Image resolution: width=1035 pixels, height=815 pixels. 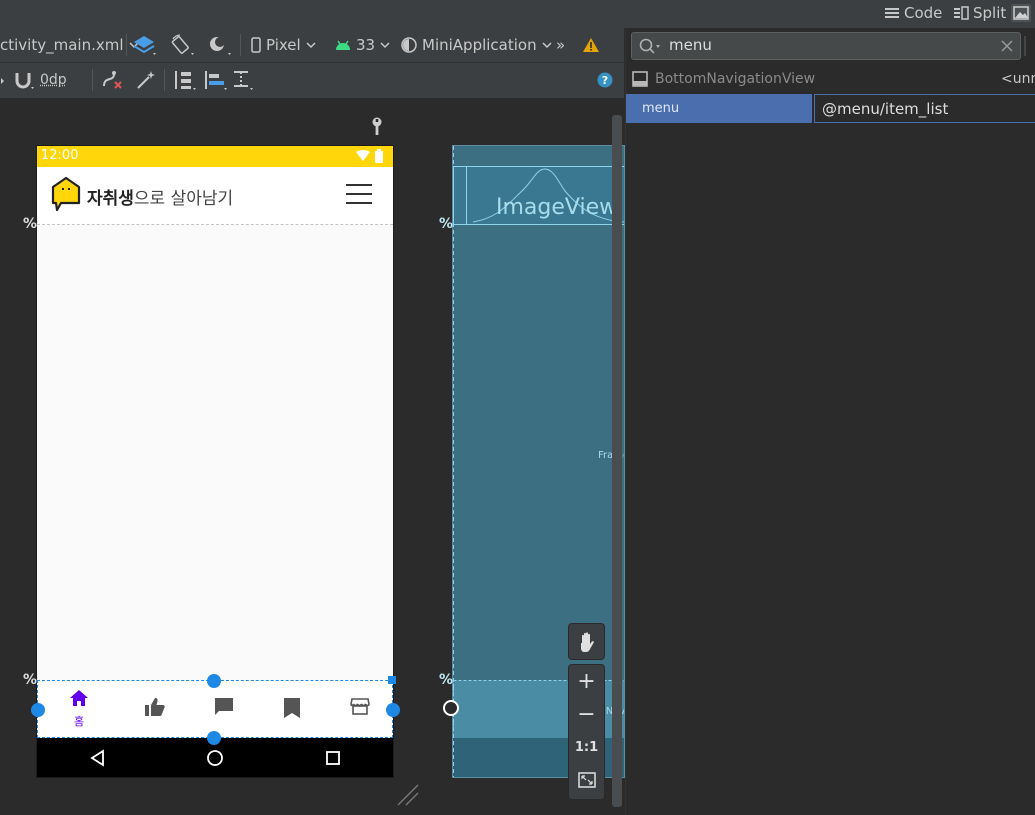 What do you see at coordinates (517, 14) in the screenshot?
I see `view-mode-bar: Code Split` at bounding box center [517, 14].